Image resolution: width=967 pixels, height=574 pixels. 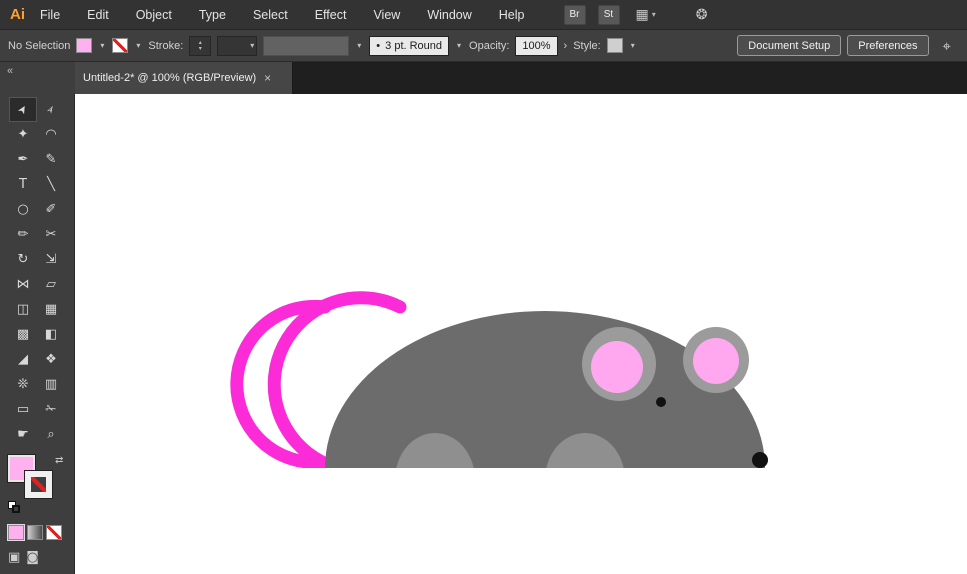 I want to click on selection-tool-icon: ➤, so click(x=23, y=109).